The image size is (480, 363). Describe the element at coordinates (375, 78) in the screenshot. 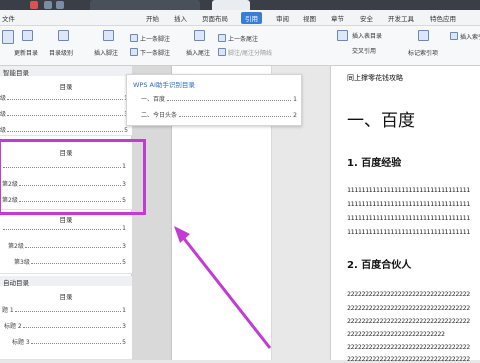

I see `doc-top-line: 同上撑零花钱攻略` at that location.